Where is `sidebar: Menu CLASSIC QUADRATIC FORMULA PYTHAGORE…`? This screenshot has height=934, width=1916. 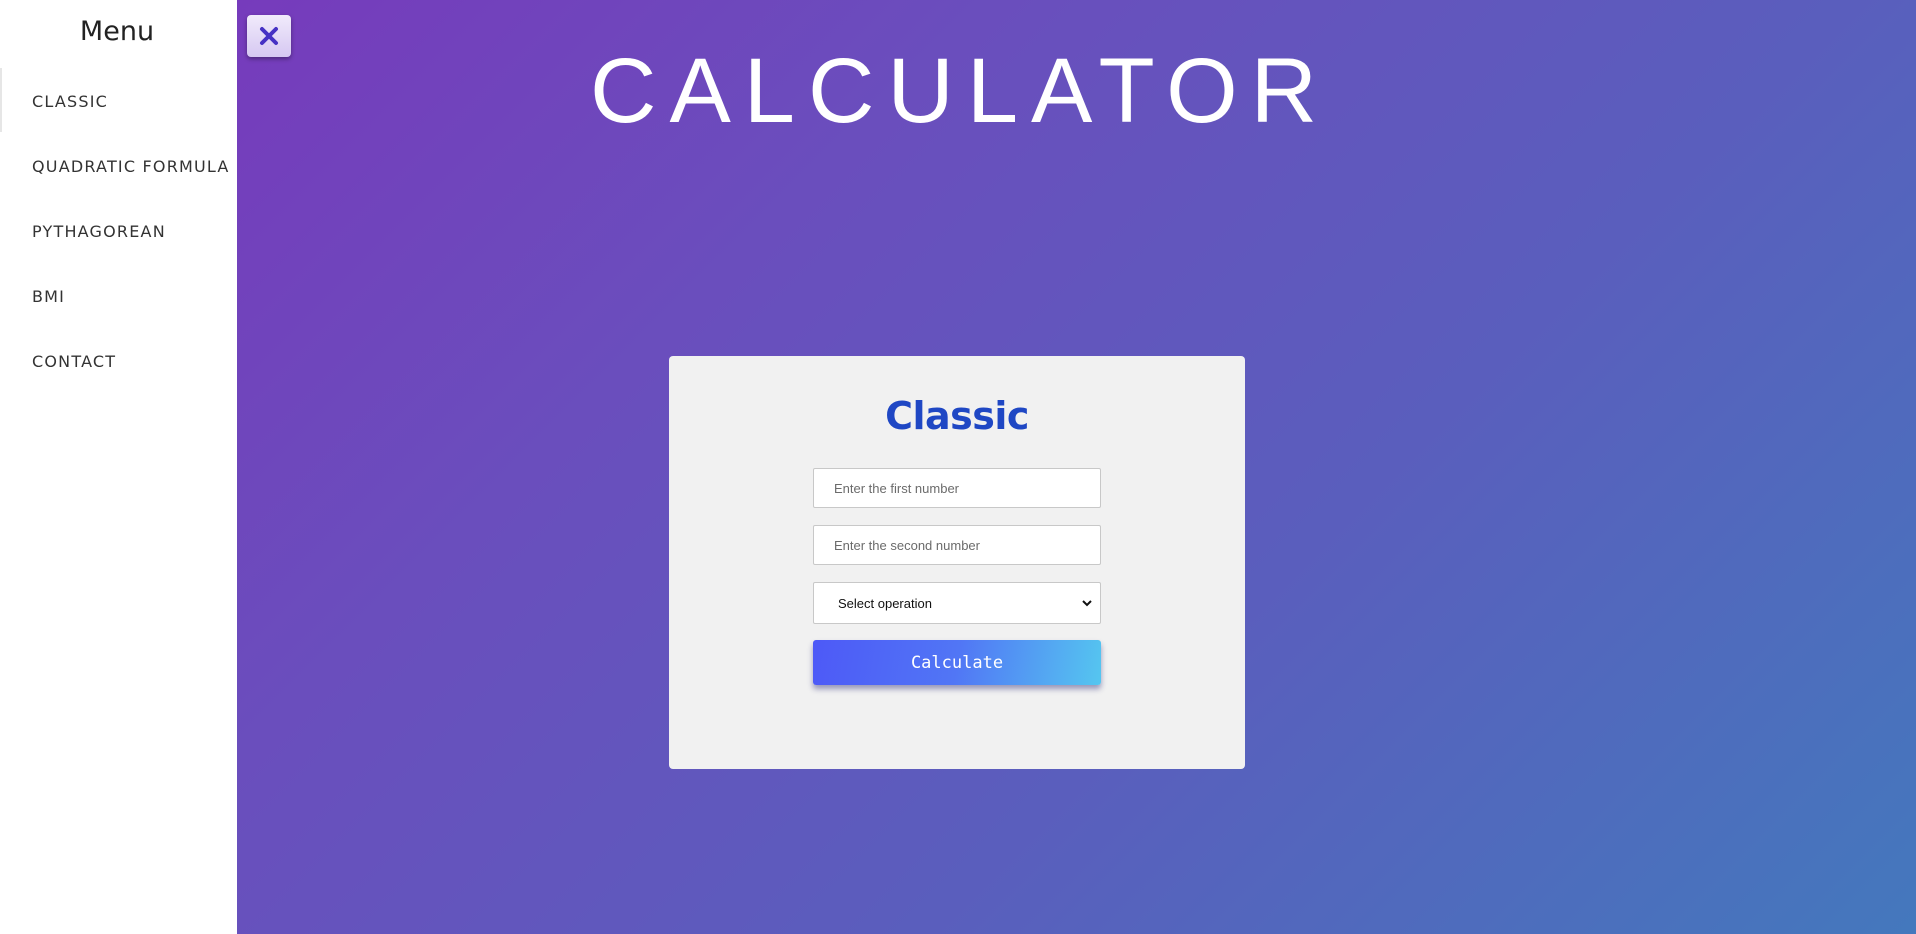
sidebar: Menu CLASSIC QUADRATIC FORMULA PYTHAGORE… is located at coordinates (118, 467).